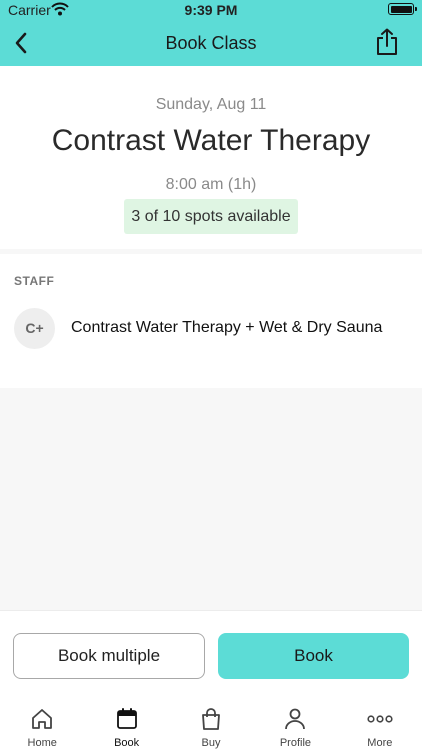 This screenshot has width=422, height=750. What do you see at coordinates (211, 104) in the screenshot?
I see `class-date: Sunday, Aug 11` at bounding box center [211, 104].